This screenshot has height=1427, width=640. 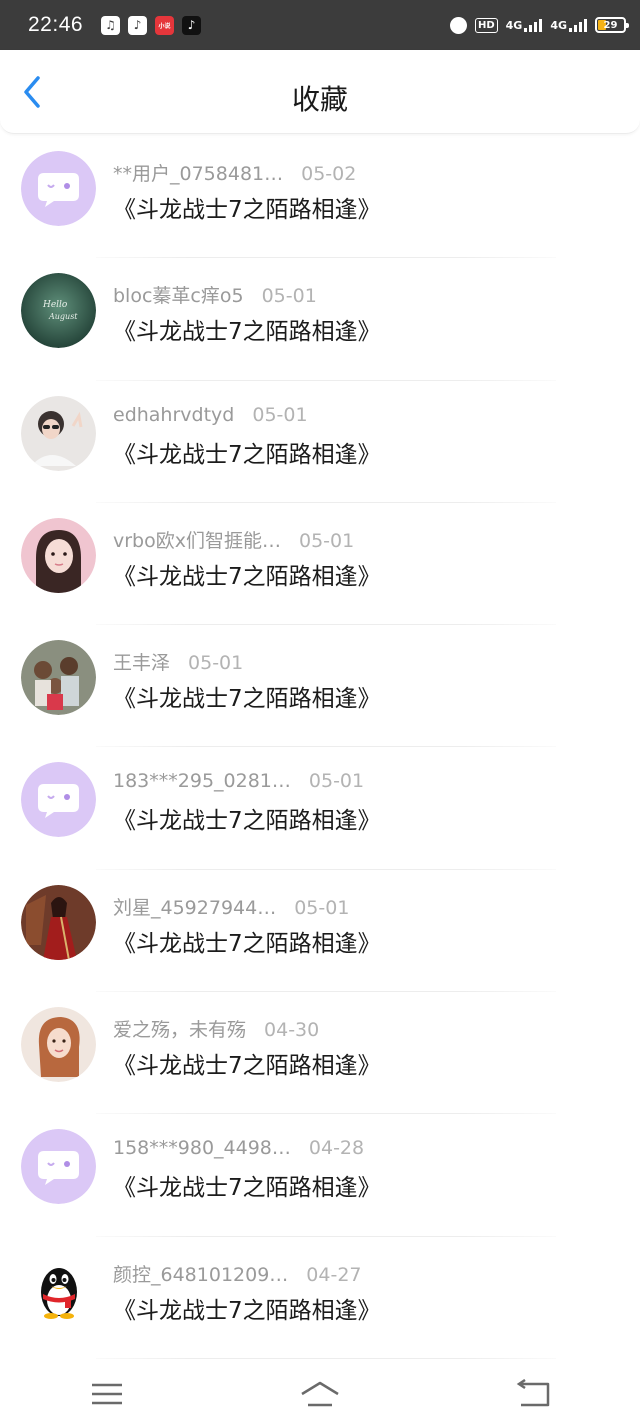 I want to click on item-meta: 颜控_648101209… 04-27, so click(x=237, y=1273).